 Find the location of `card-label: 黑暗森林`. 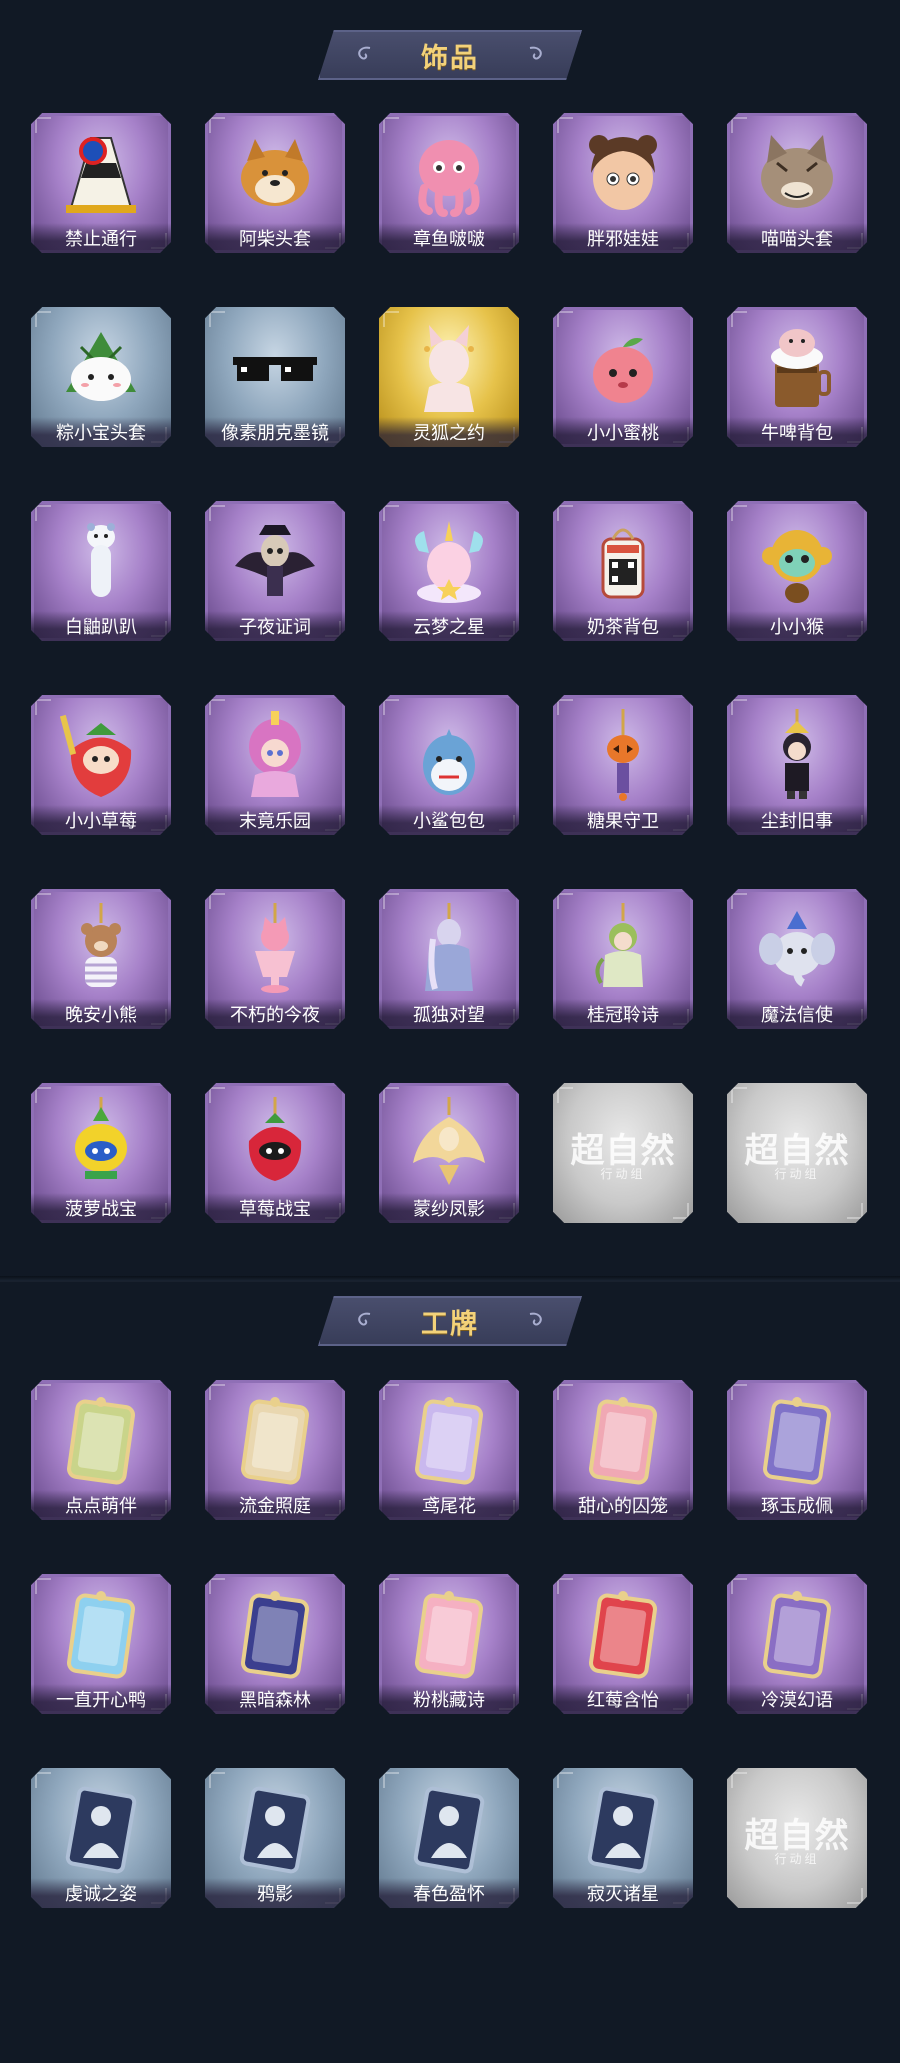

card-label: 黑暗森林 is located at coordinates (275, 1699).